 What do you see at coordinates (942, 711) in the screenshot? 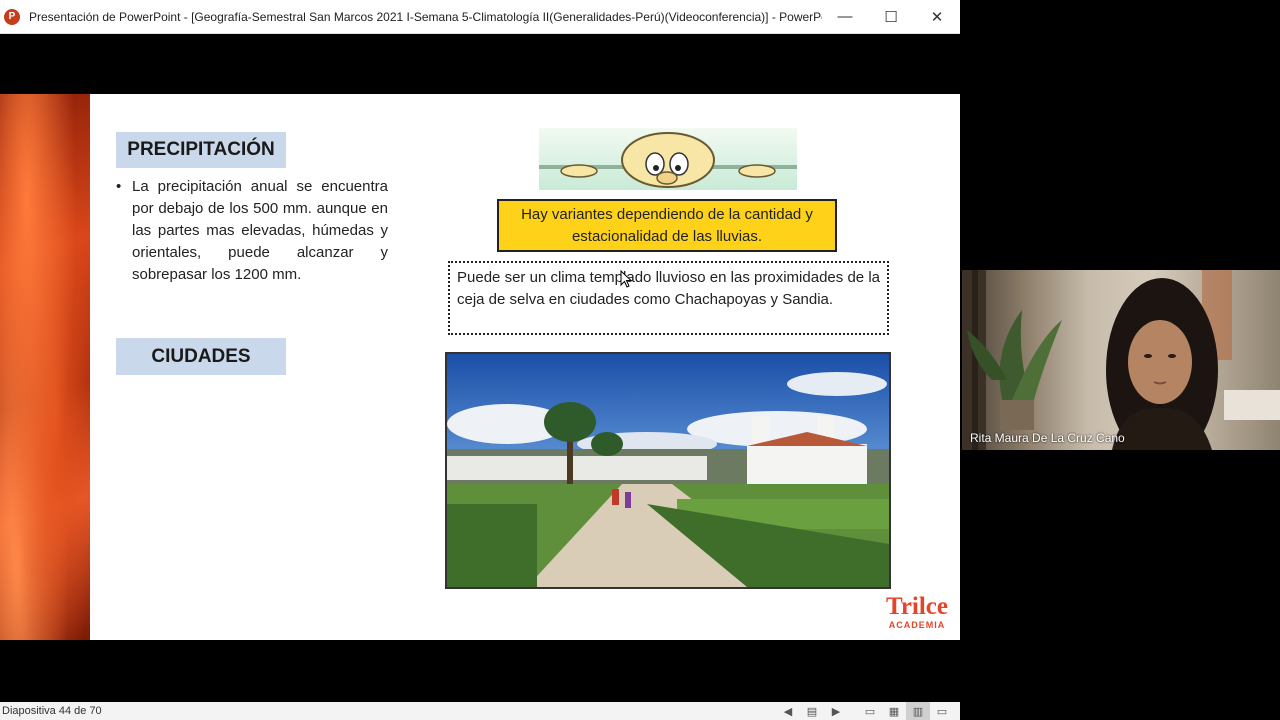
I see `slideshow-icon: ▭` at bounding box center [942, 711].